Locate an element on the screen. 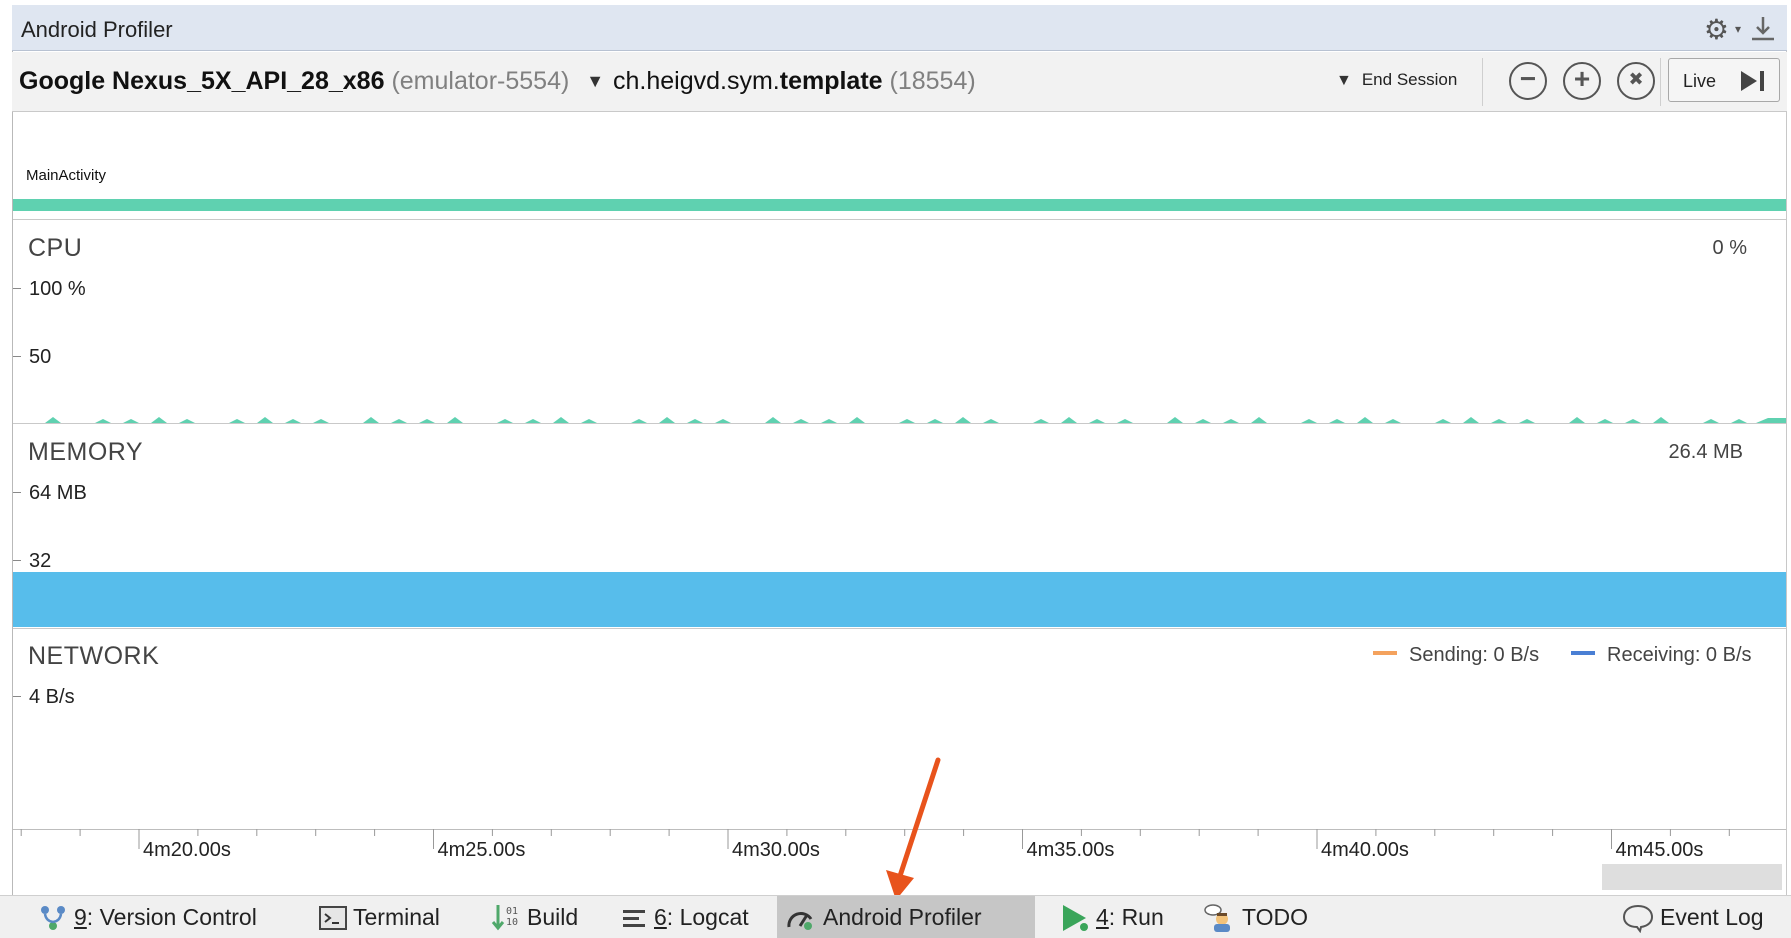 The image size is (1791, 938). activity-bar is located at coordinates (899, 205).